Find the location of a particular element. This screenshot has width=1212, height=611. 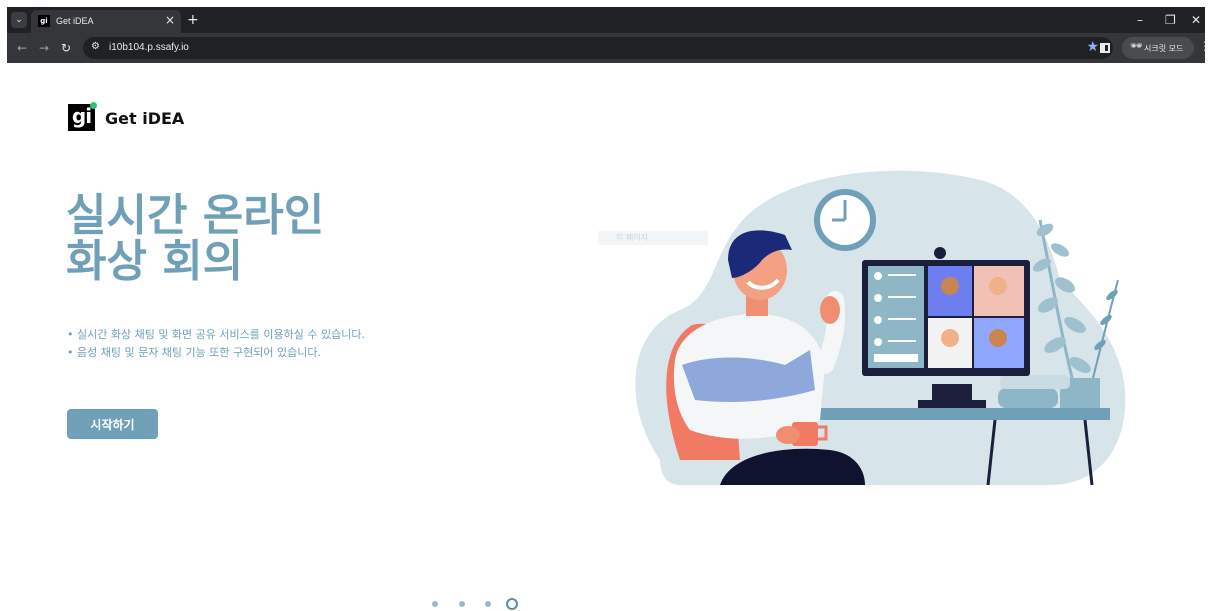

tab-title: Get iDEA is located at coordinates (75, 21).